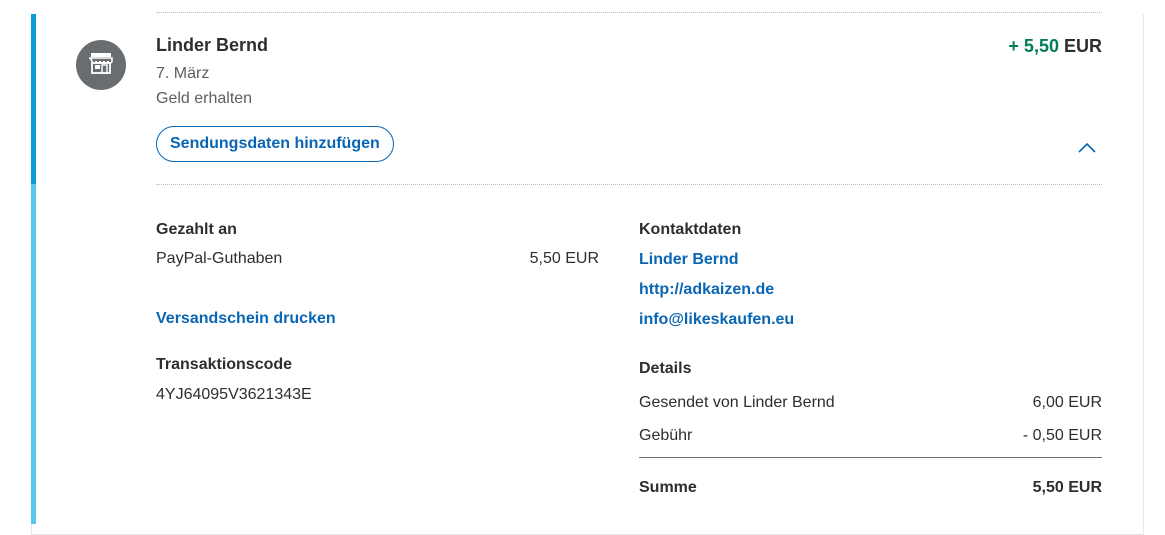 The image size is (1165, 535). Describe the element at coordinates (668, 487) in the screenshot. I see `total-label: Summe` at that location.